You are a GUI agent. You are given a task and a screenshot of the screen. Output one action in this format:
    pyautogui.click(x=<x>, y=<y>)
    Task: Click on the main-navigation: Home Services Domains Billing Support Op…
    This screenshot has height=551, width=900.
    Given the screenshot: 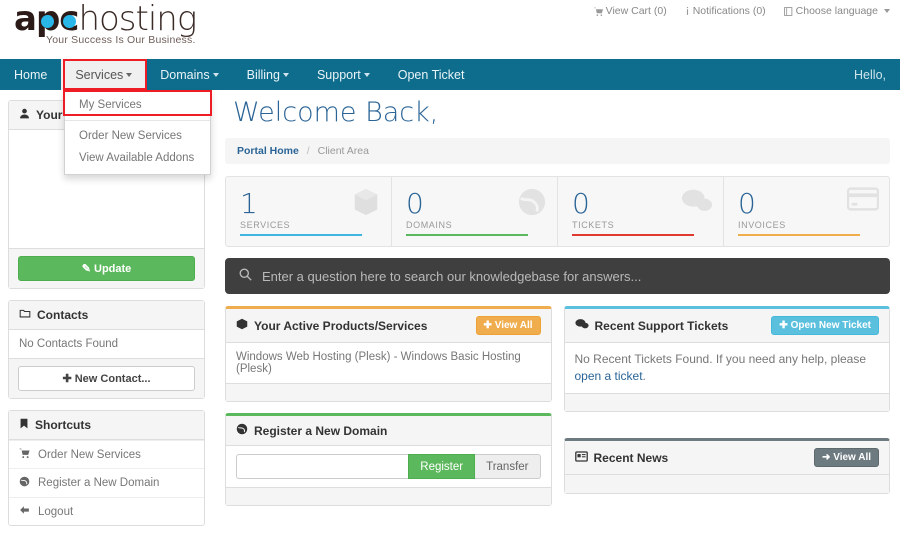 What is the action you would take?
    pyautogui.click(x=450, y=74)
    